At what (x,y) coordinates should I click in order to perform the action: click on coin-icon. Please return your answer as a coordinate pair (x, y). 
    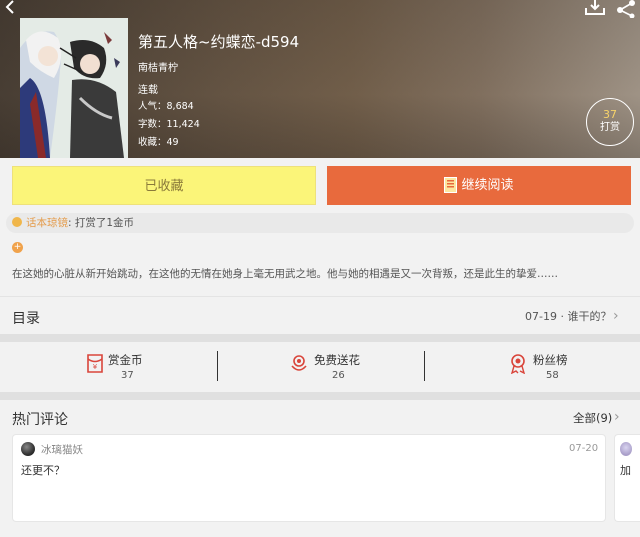
    Looking at the image, I should click on (17, 222).